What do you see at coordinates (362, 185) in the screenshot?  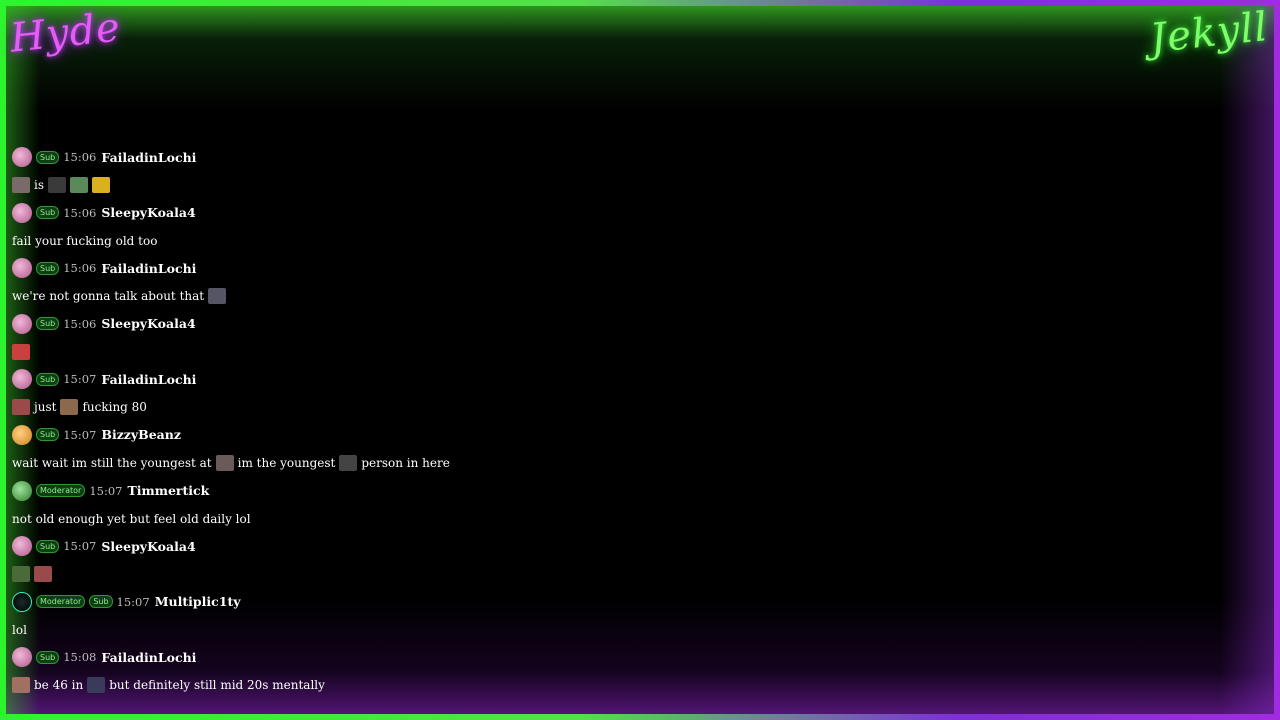 I see `message-body: is` at bounding box center [362, 185].